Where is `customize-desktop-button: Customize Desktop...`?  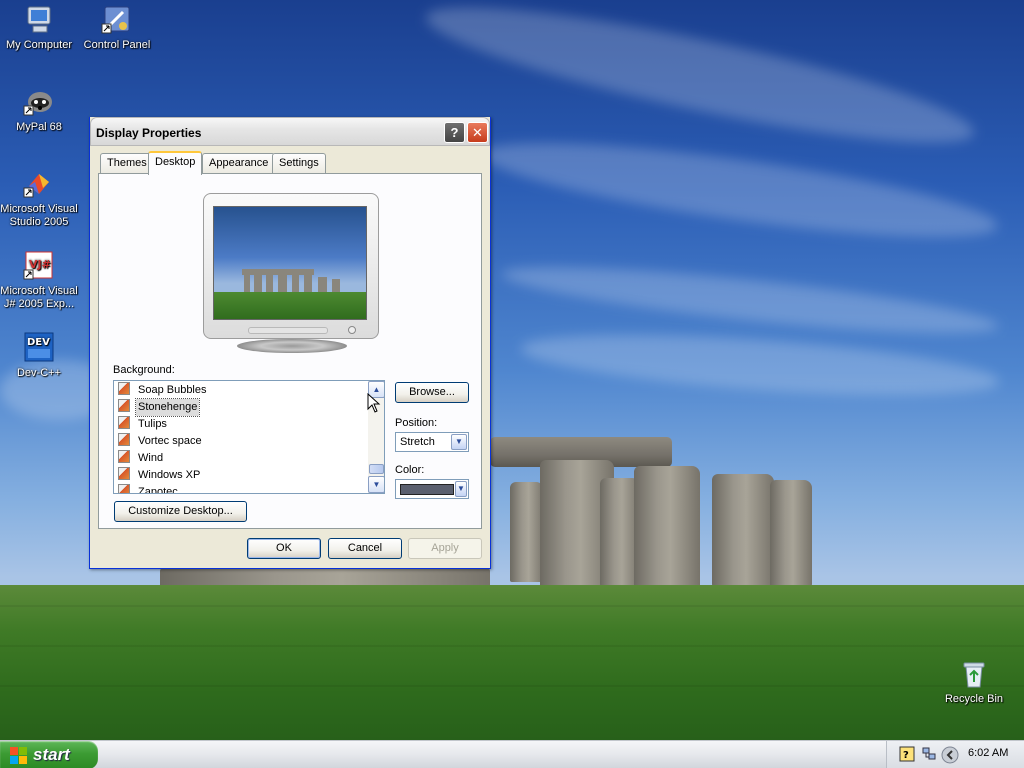 customize-desktop-button: Customize Desktop... is located at coordinates (180, 511).